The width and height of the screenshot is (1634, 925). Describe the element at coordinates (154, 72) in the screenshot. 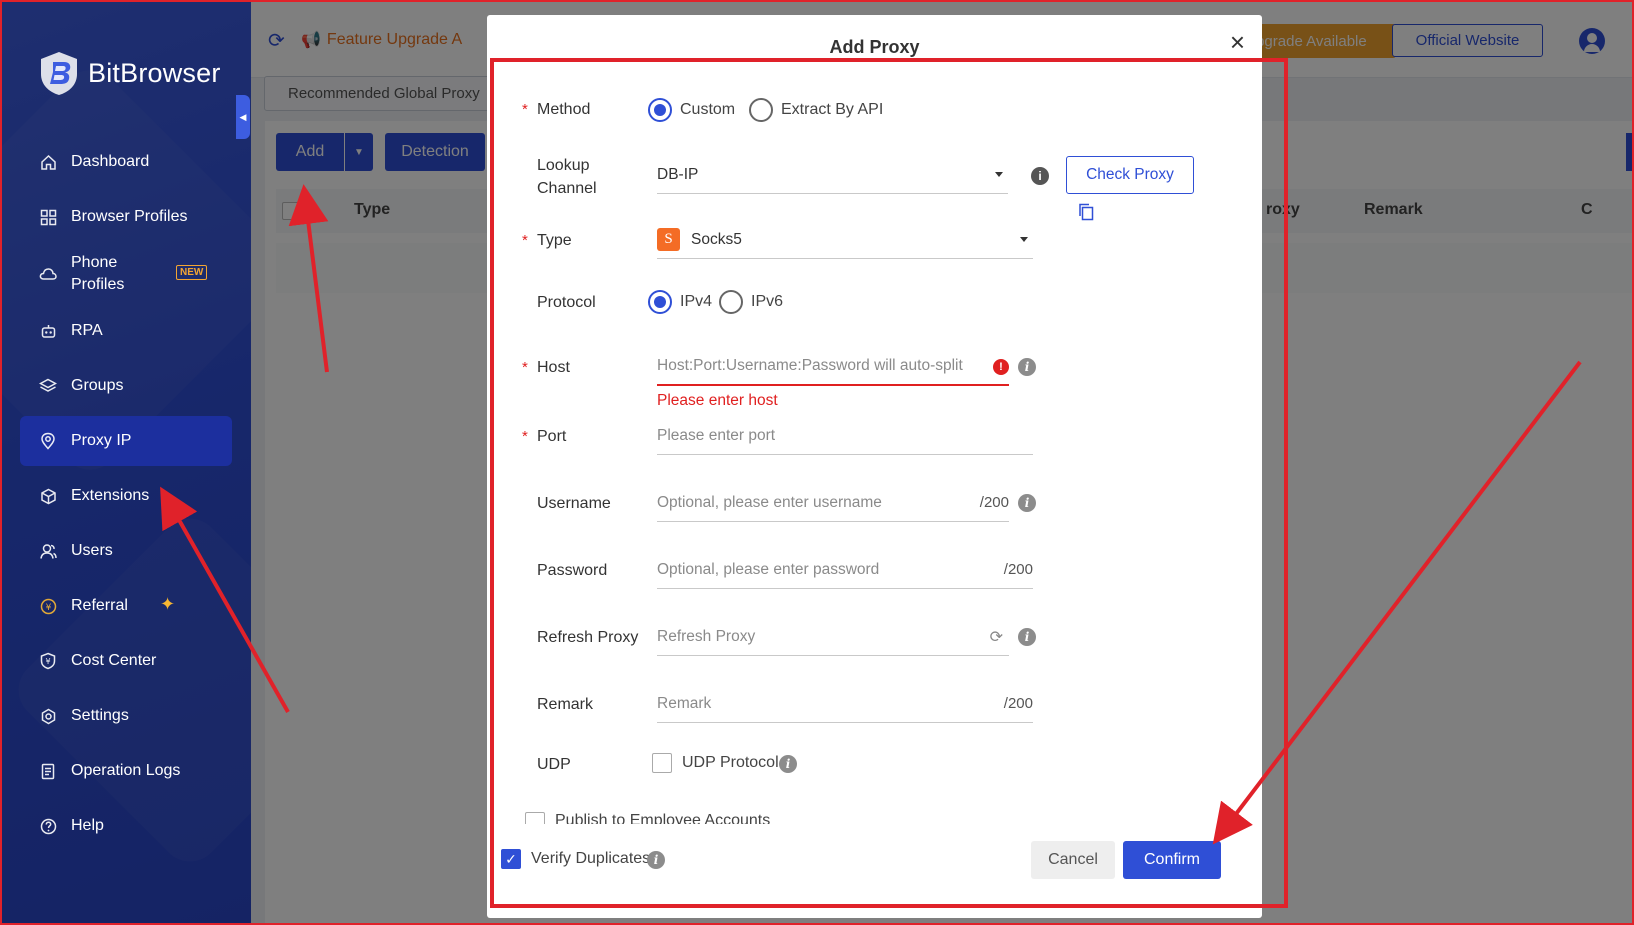

I see `app-name: BitBrowser` at that location.